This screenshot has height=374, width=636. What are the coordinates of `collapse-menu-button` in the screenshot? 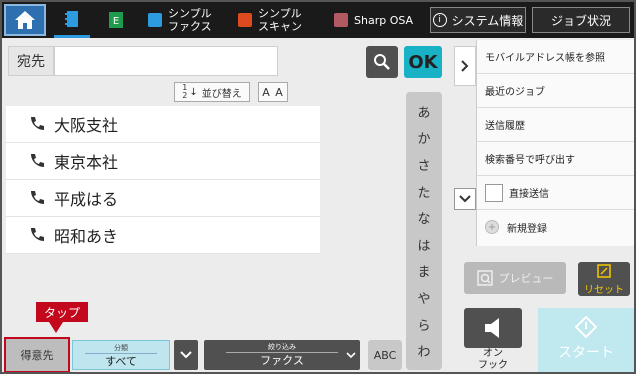 It's located at (465, 199).